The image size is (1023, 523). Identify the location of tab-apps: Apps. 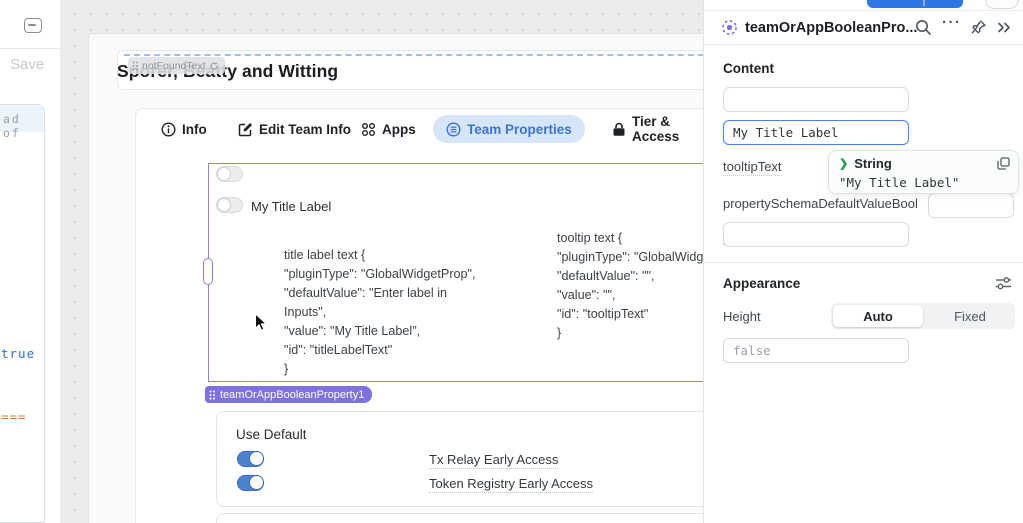
(388, 129).